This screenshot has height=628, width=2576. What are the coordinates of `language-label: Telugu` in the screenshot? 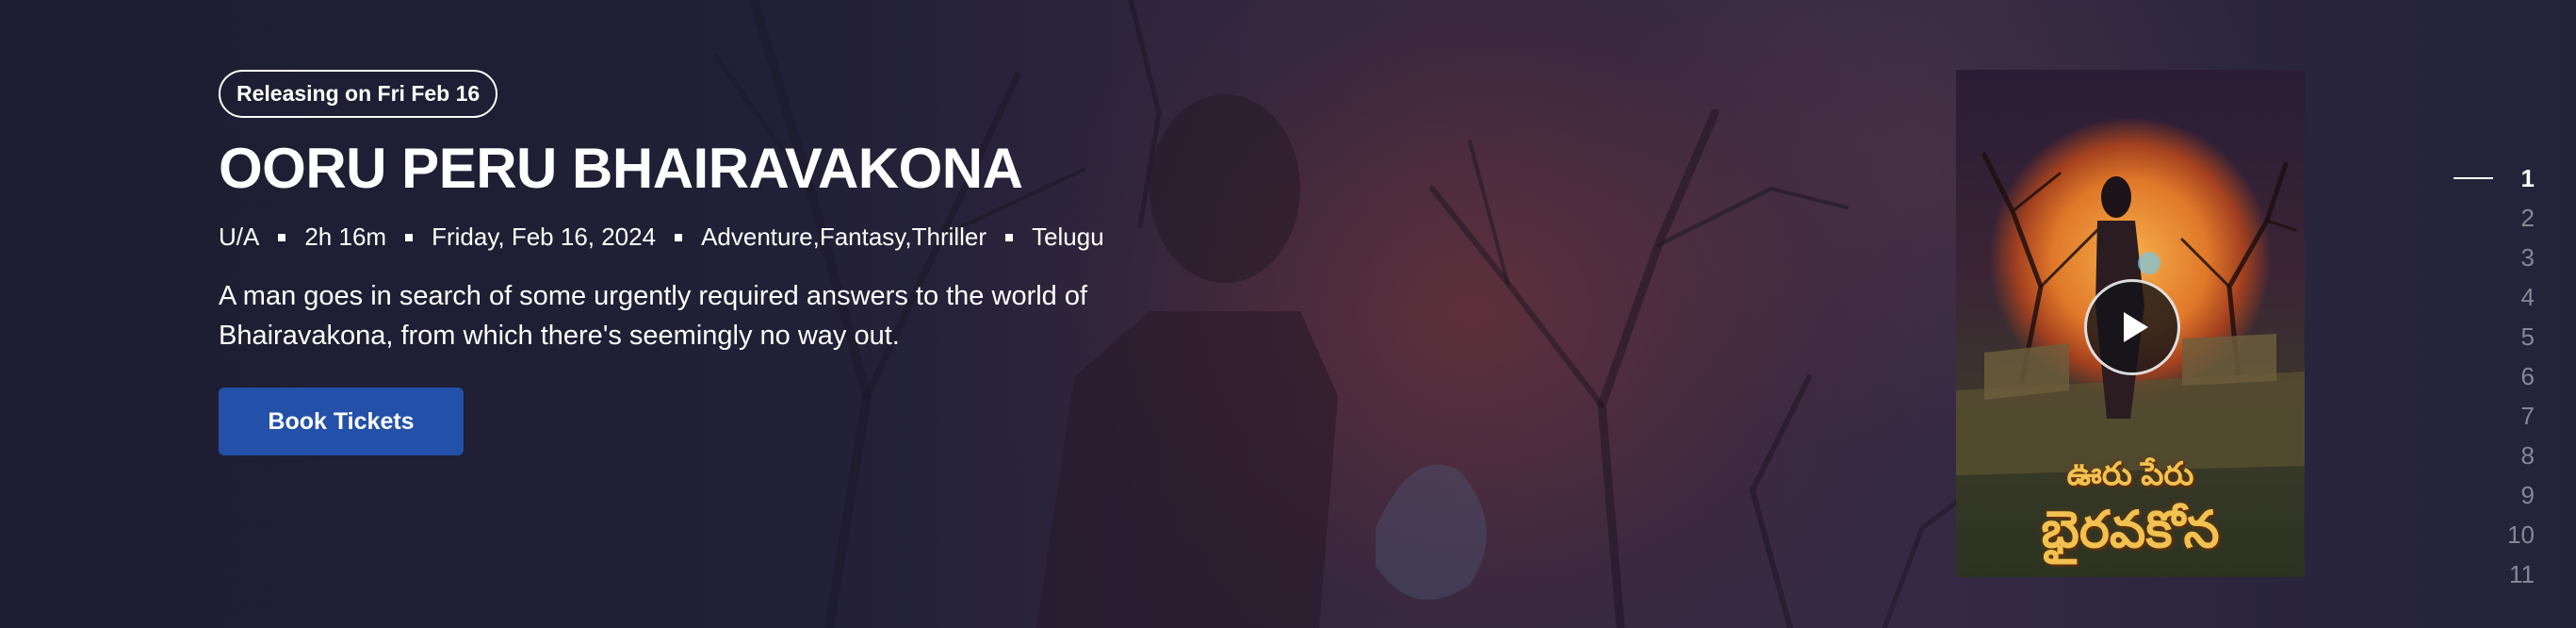 It's located at (1068, 237).